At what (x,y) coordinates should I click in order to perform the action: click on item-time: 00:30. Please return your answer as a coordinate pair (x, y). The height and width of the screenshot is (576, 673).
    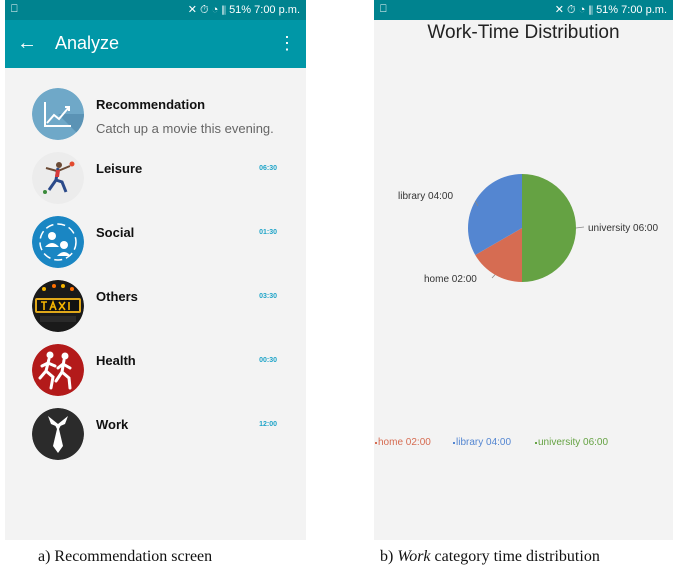
    Looking at the image, I should click on (268, 360).